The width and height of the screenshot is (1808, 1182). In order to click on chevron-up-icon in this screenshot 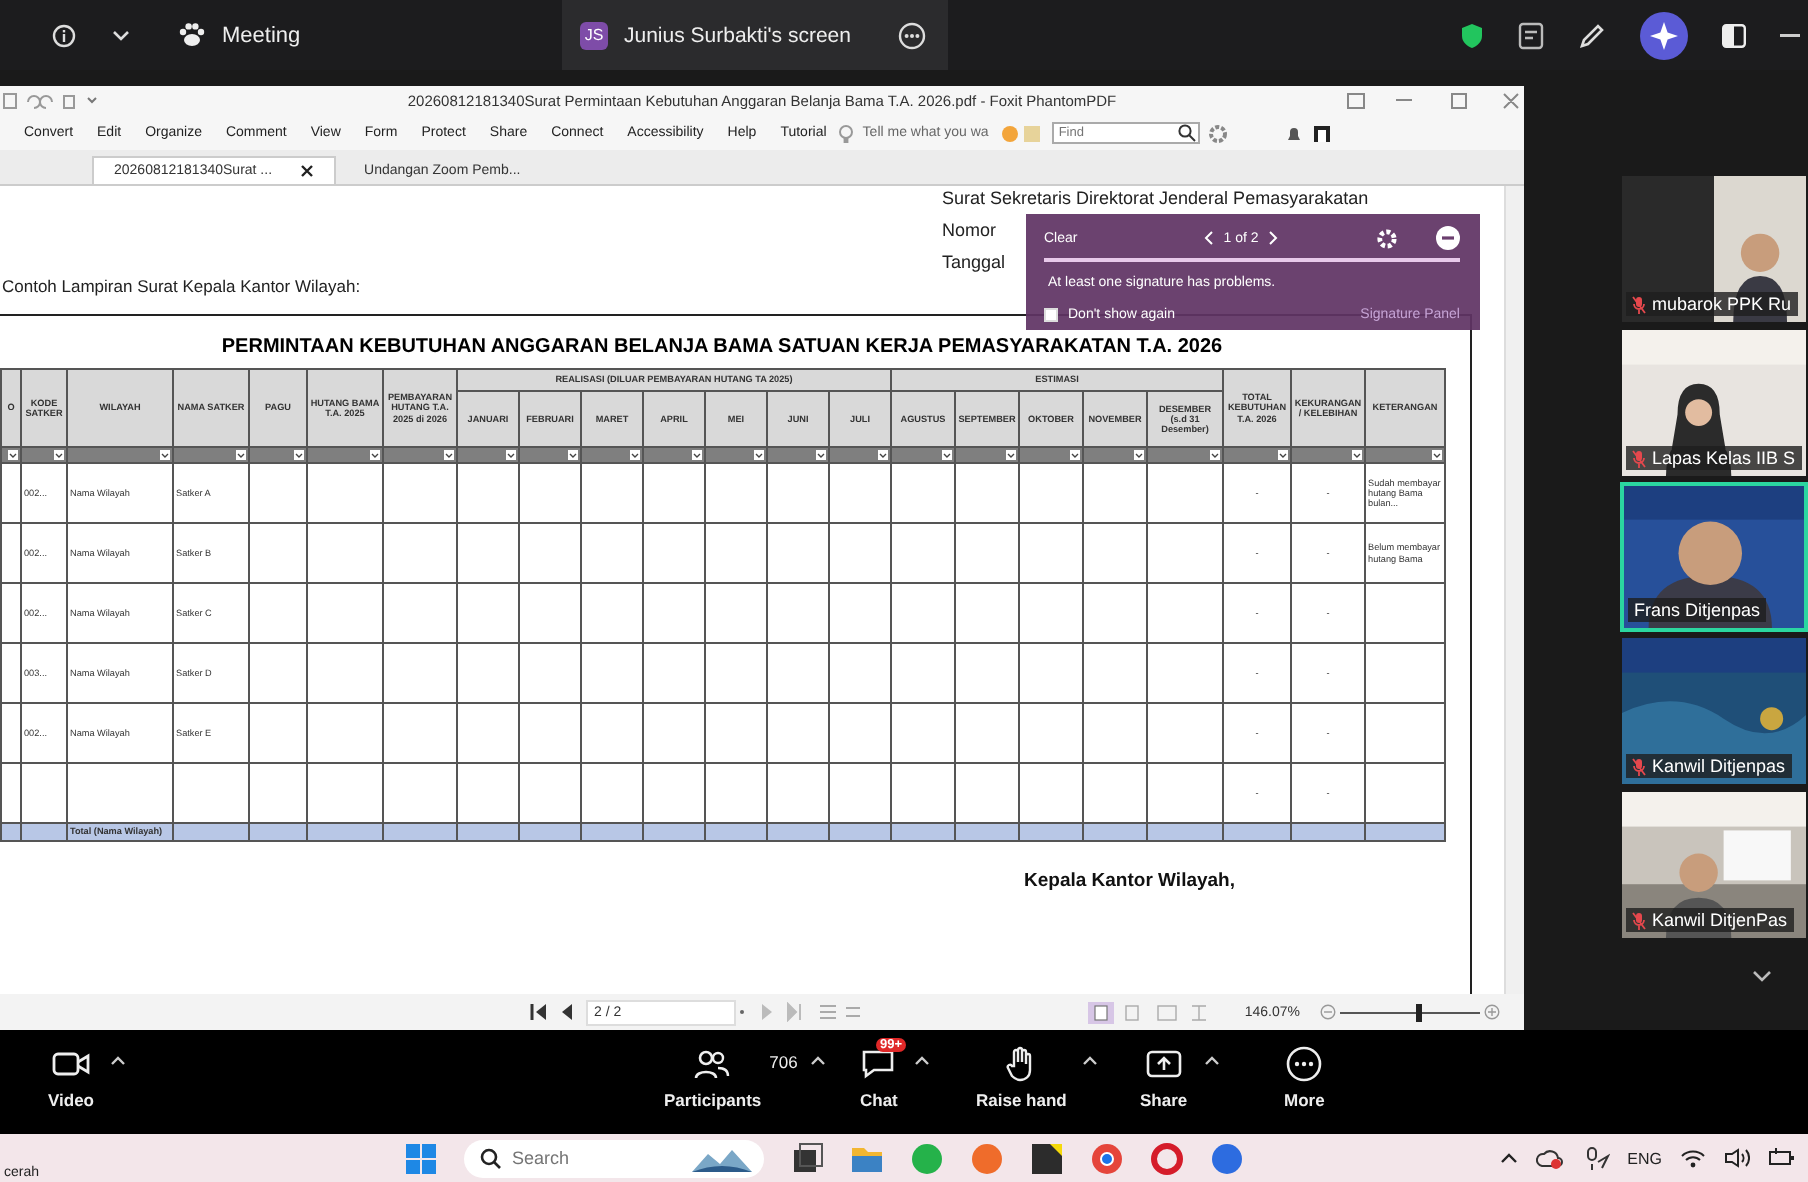, I will do `click(1508, 1158)`.